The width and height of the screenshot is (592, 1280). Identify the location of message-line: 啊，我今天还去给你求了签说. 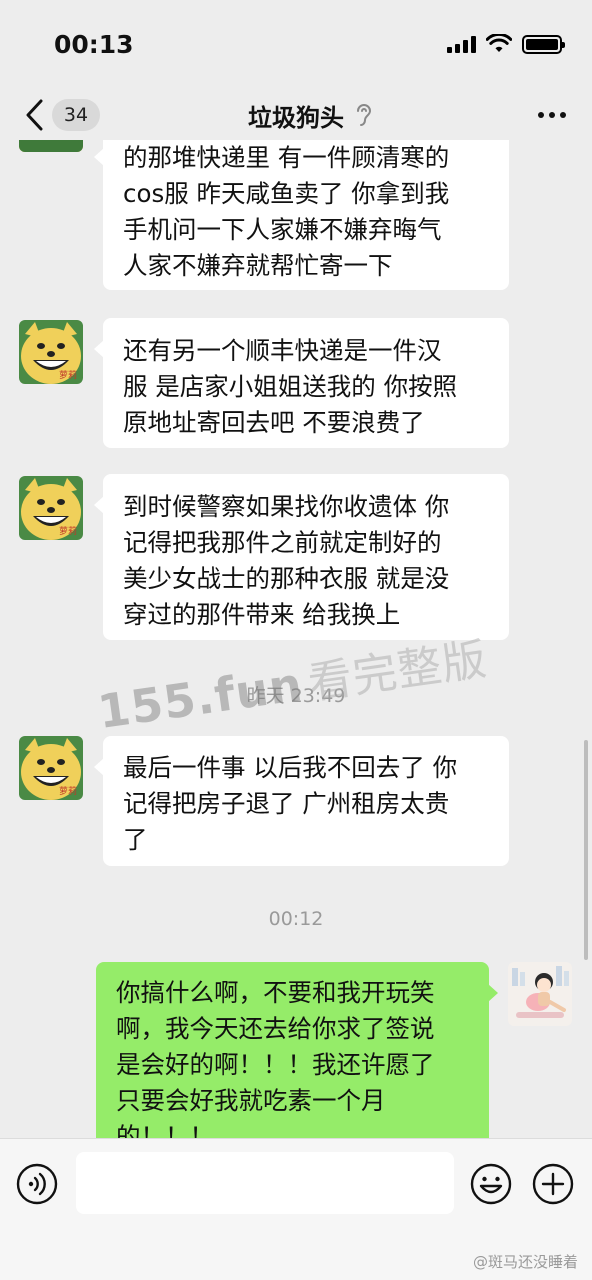
(275, 1028).